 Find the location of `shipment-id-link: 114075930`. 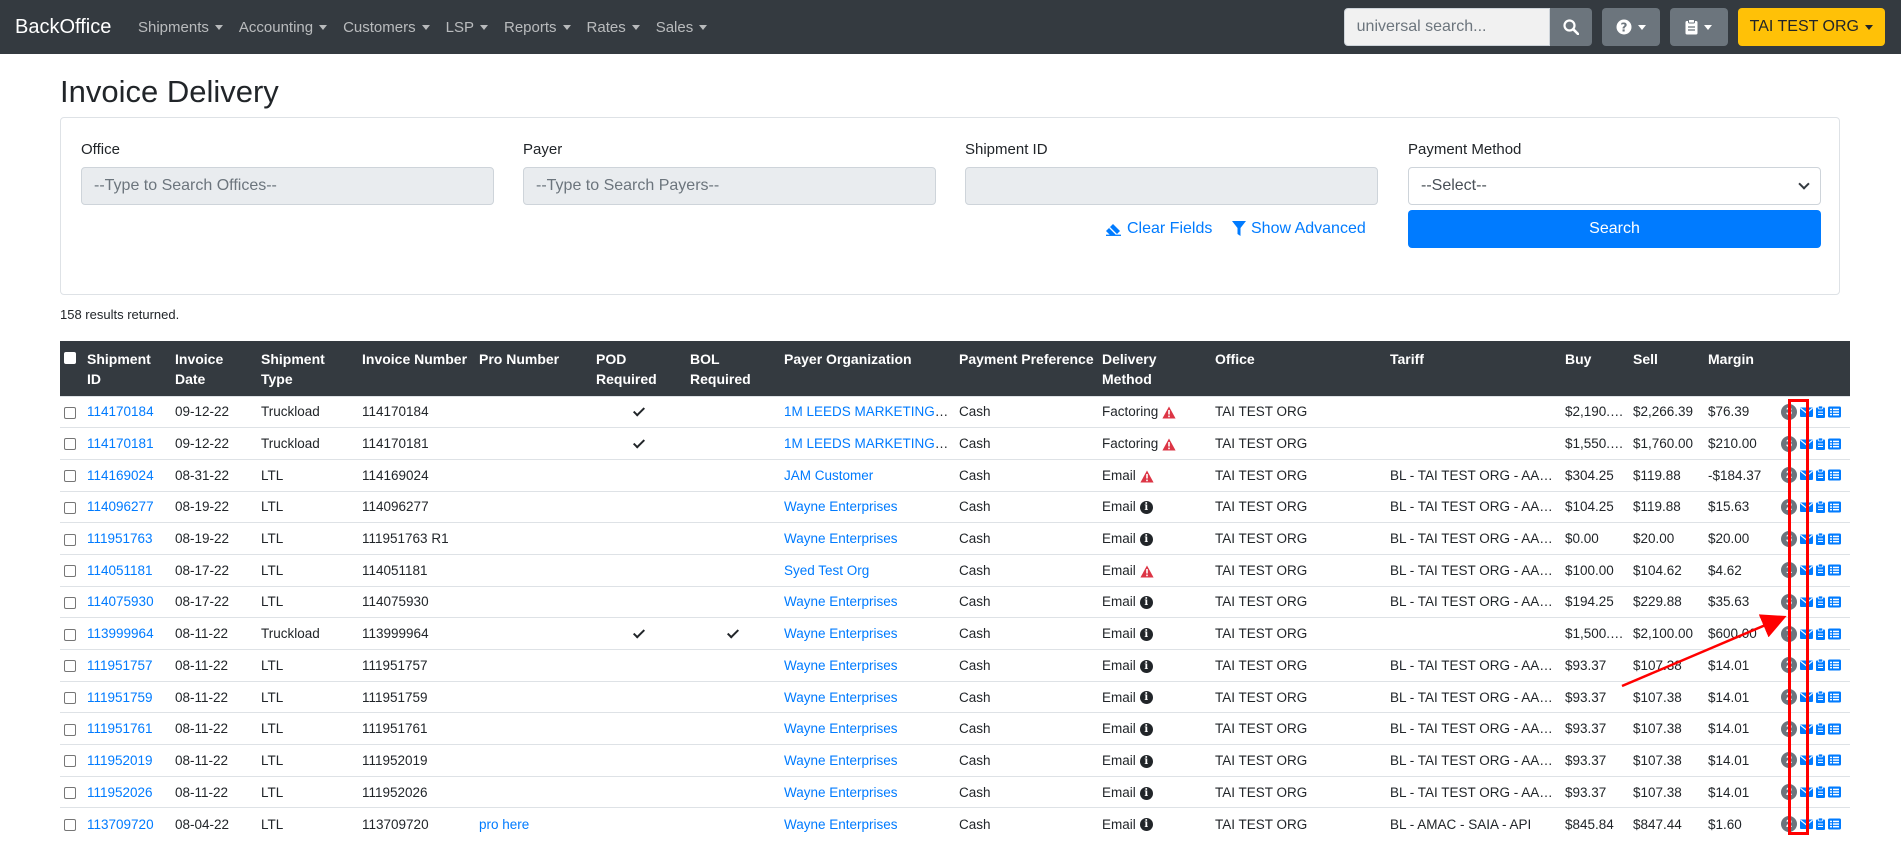

shipment-id-link: 114075930 is located at coordinates (120, 601).